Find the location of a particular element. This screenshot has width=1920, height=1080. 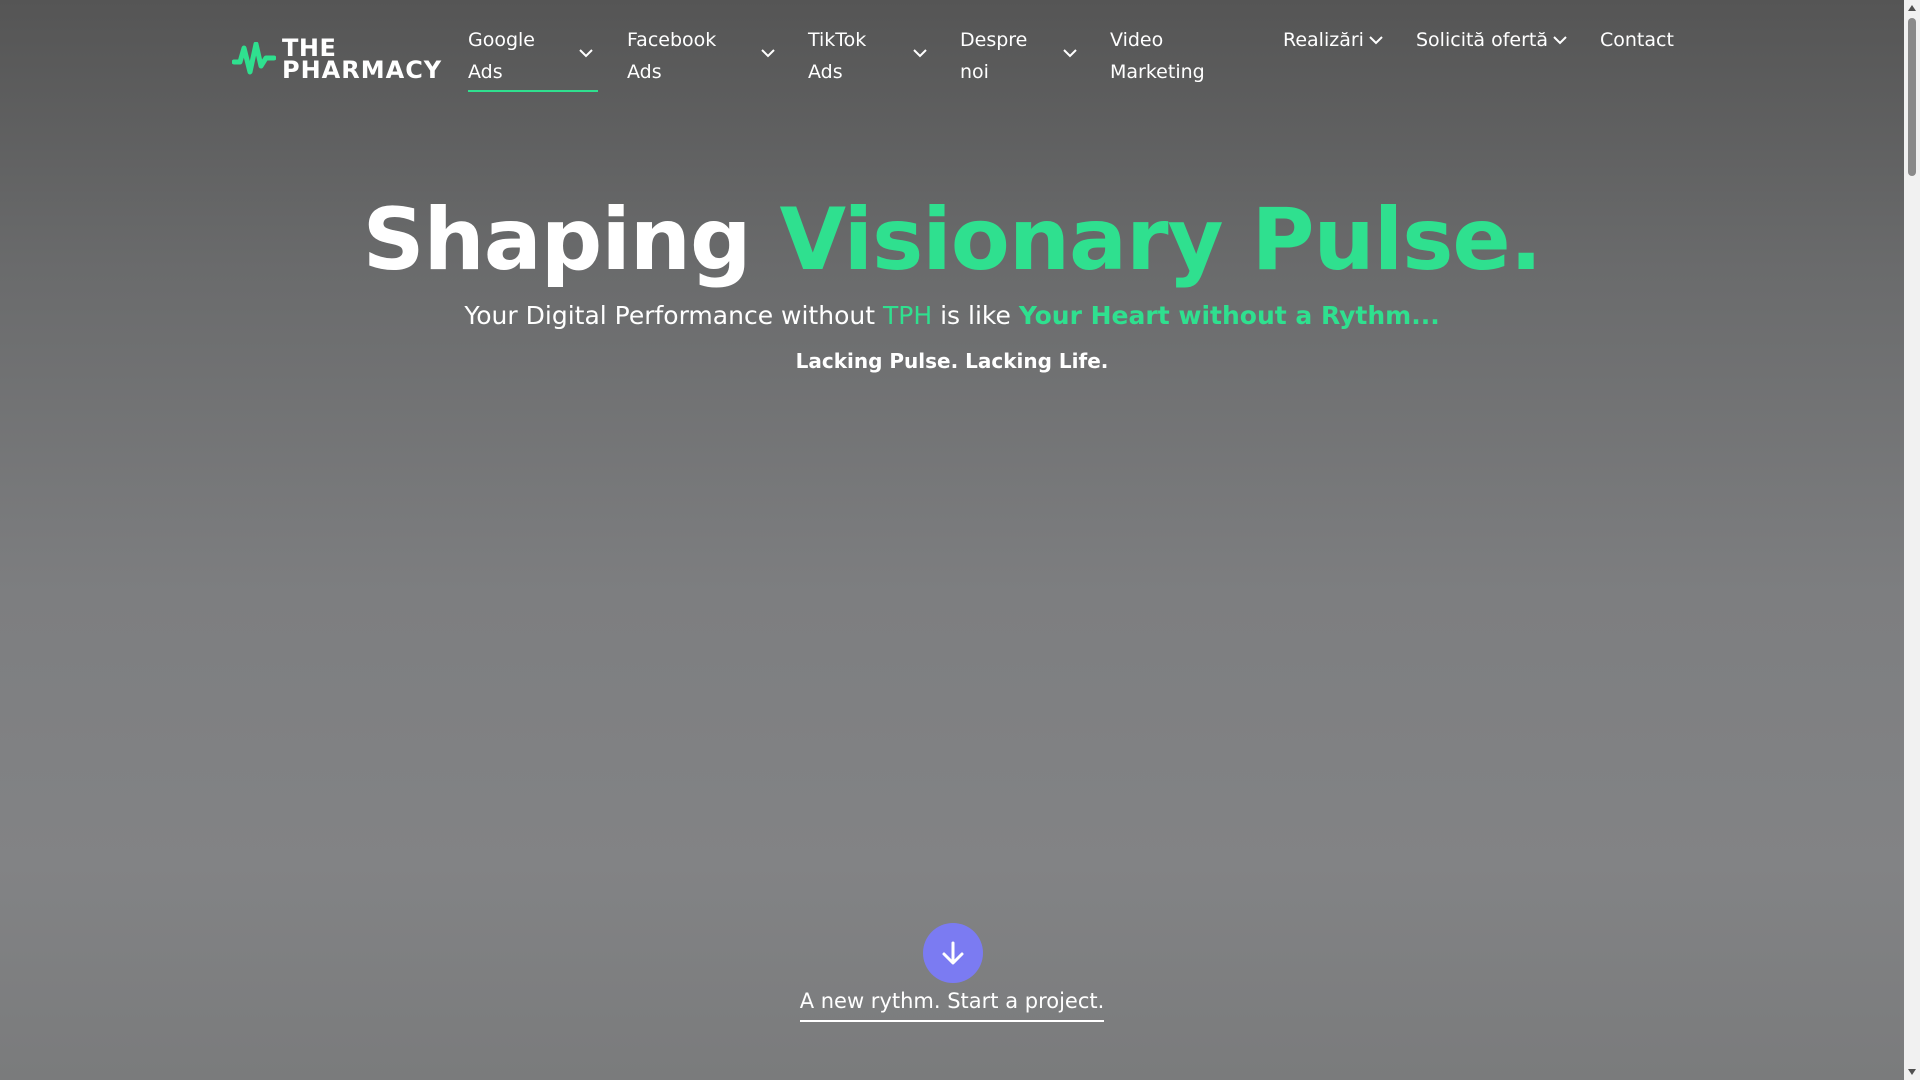

nav-label: Solicită ofertă is located at coordinates (1482, 40).